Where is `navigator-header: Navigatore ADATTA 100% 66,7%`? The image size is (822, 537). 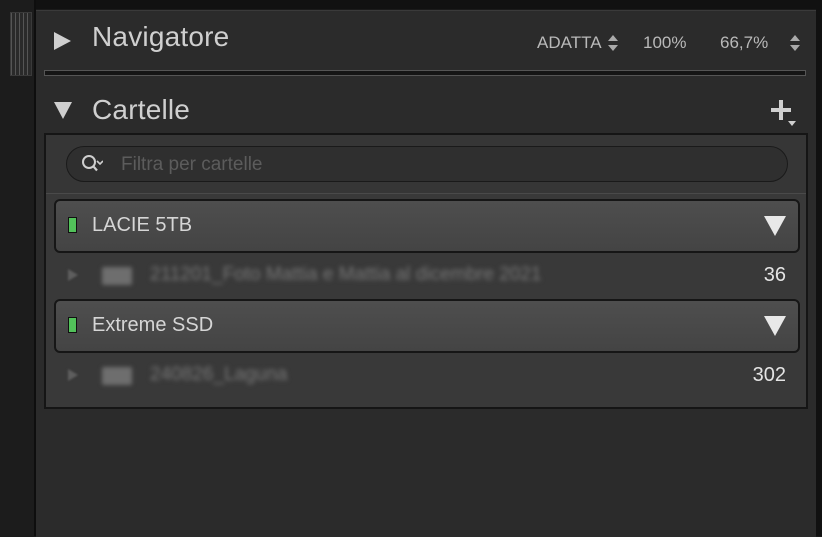 navigator-header: Navigatore ADATTA 100% 66,7% is located at coordinates (426, 36).